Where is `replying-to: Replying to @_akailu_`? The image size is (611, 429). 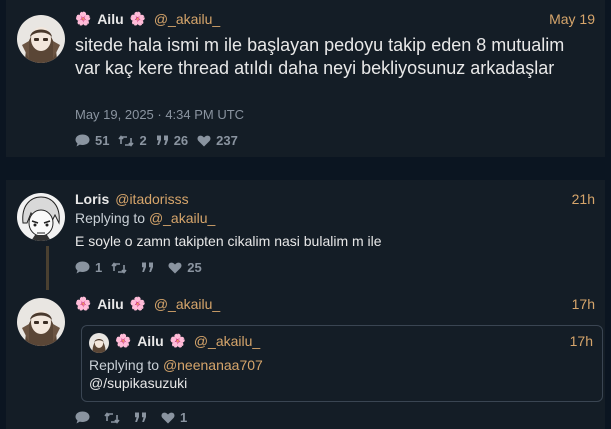 replying-to: Replying to @_akailu_ is located at coordinates (145, 218).